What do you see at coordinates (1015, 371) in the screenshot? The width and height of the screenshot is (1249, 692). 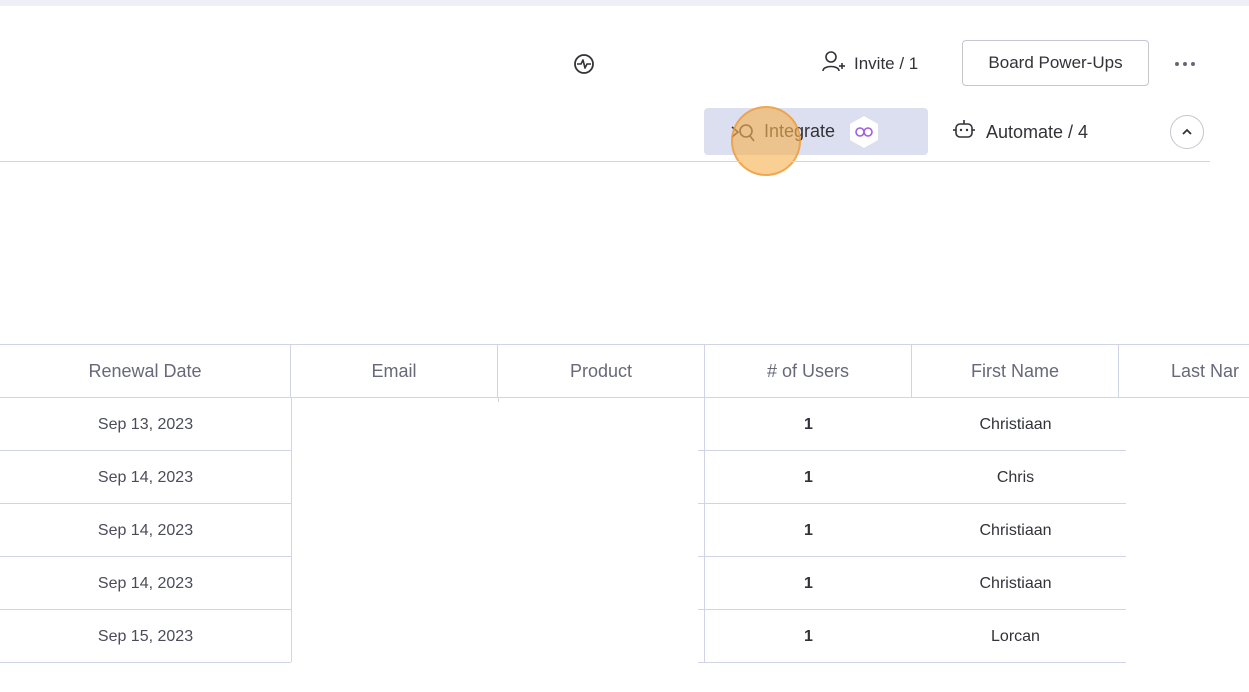 I see `column-header-first-name: First Name` at bounding box center [1015, 371].